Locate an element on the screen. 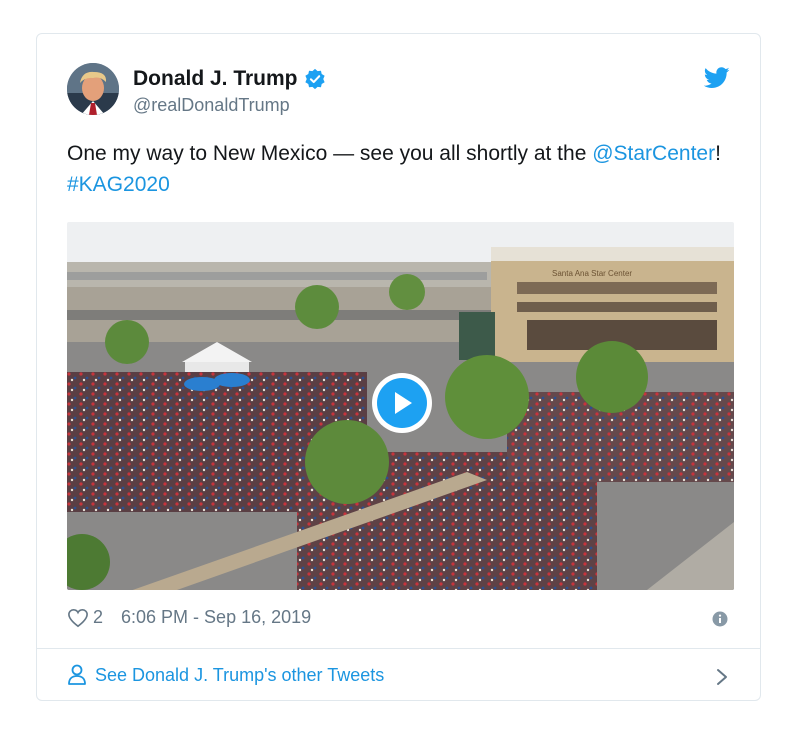  tweet-timestamp: 6:06 PM - Sep 16, 2019 is located at coordinates (216, 617).